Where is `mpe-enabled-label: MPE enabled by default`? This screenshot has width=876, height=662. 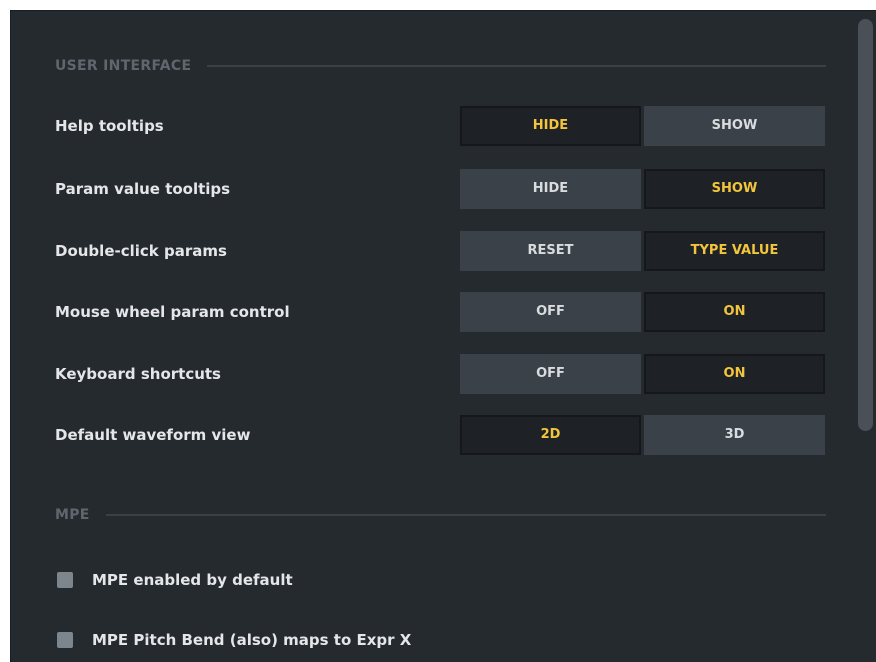 mpe-enabled-label: MPE enabled by default is located at coordinates (192, 580).